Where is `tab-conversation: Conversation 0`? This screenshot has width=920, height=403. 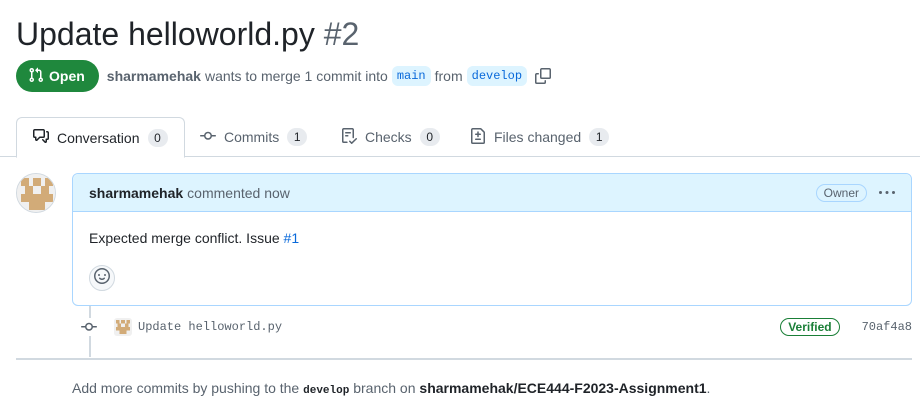 tab-conversation: Conversation 0 is located at coordinates (100, 137).